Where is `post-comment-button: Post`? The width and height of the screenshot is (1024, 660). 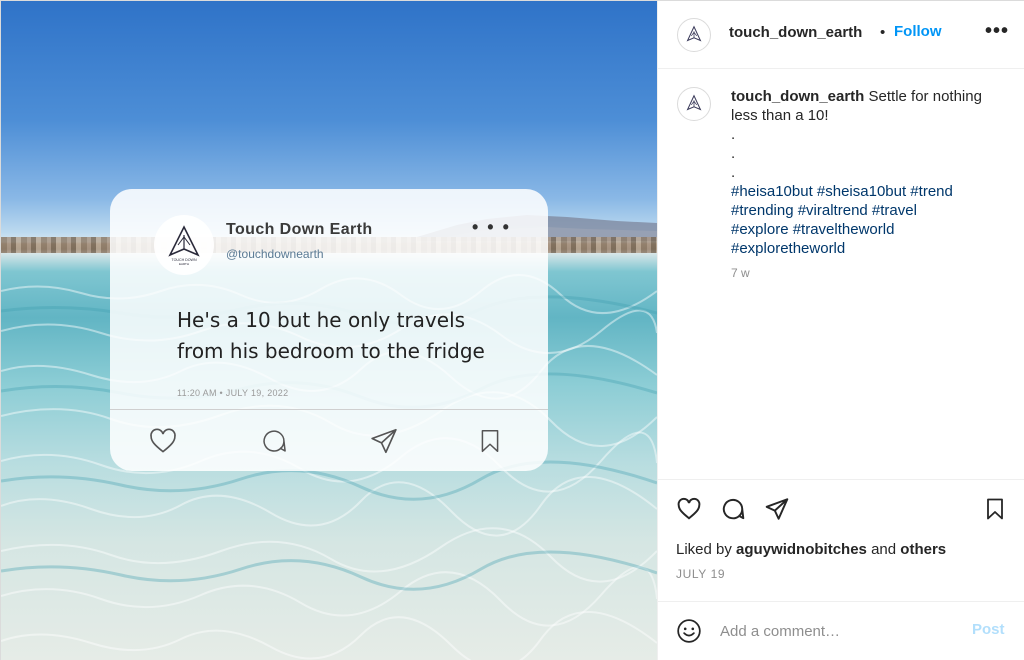 post-comment-button: Post is located at coordinates (988, 629).